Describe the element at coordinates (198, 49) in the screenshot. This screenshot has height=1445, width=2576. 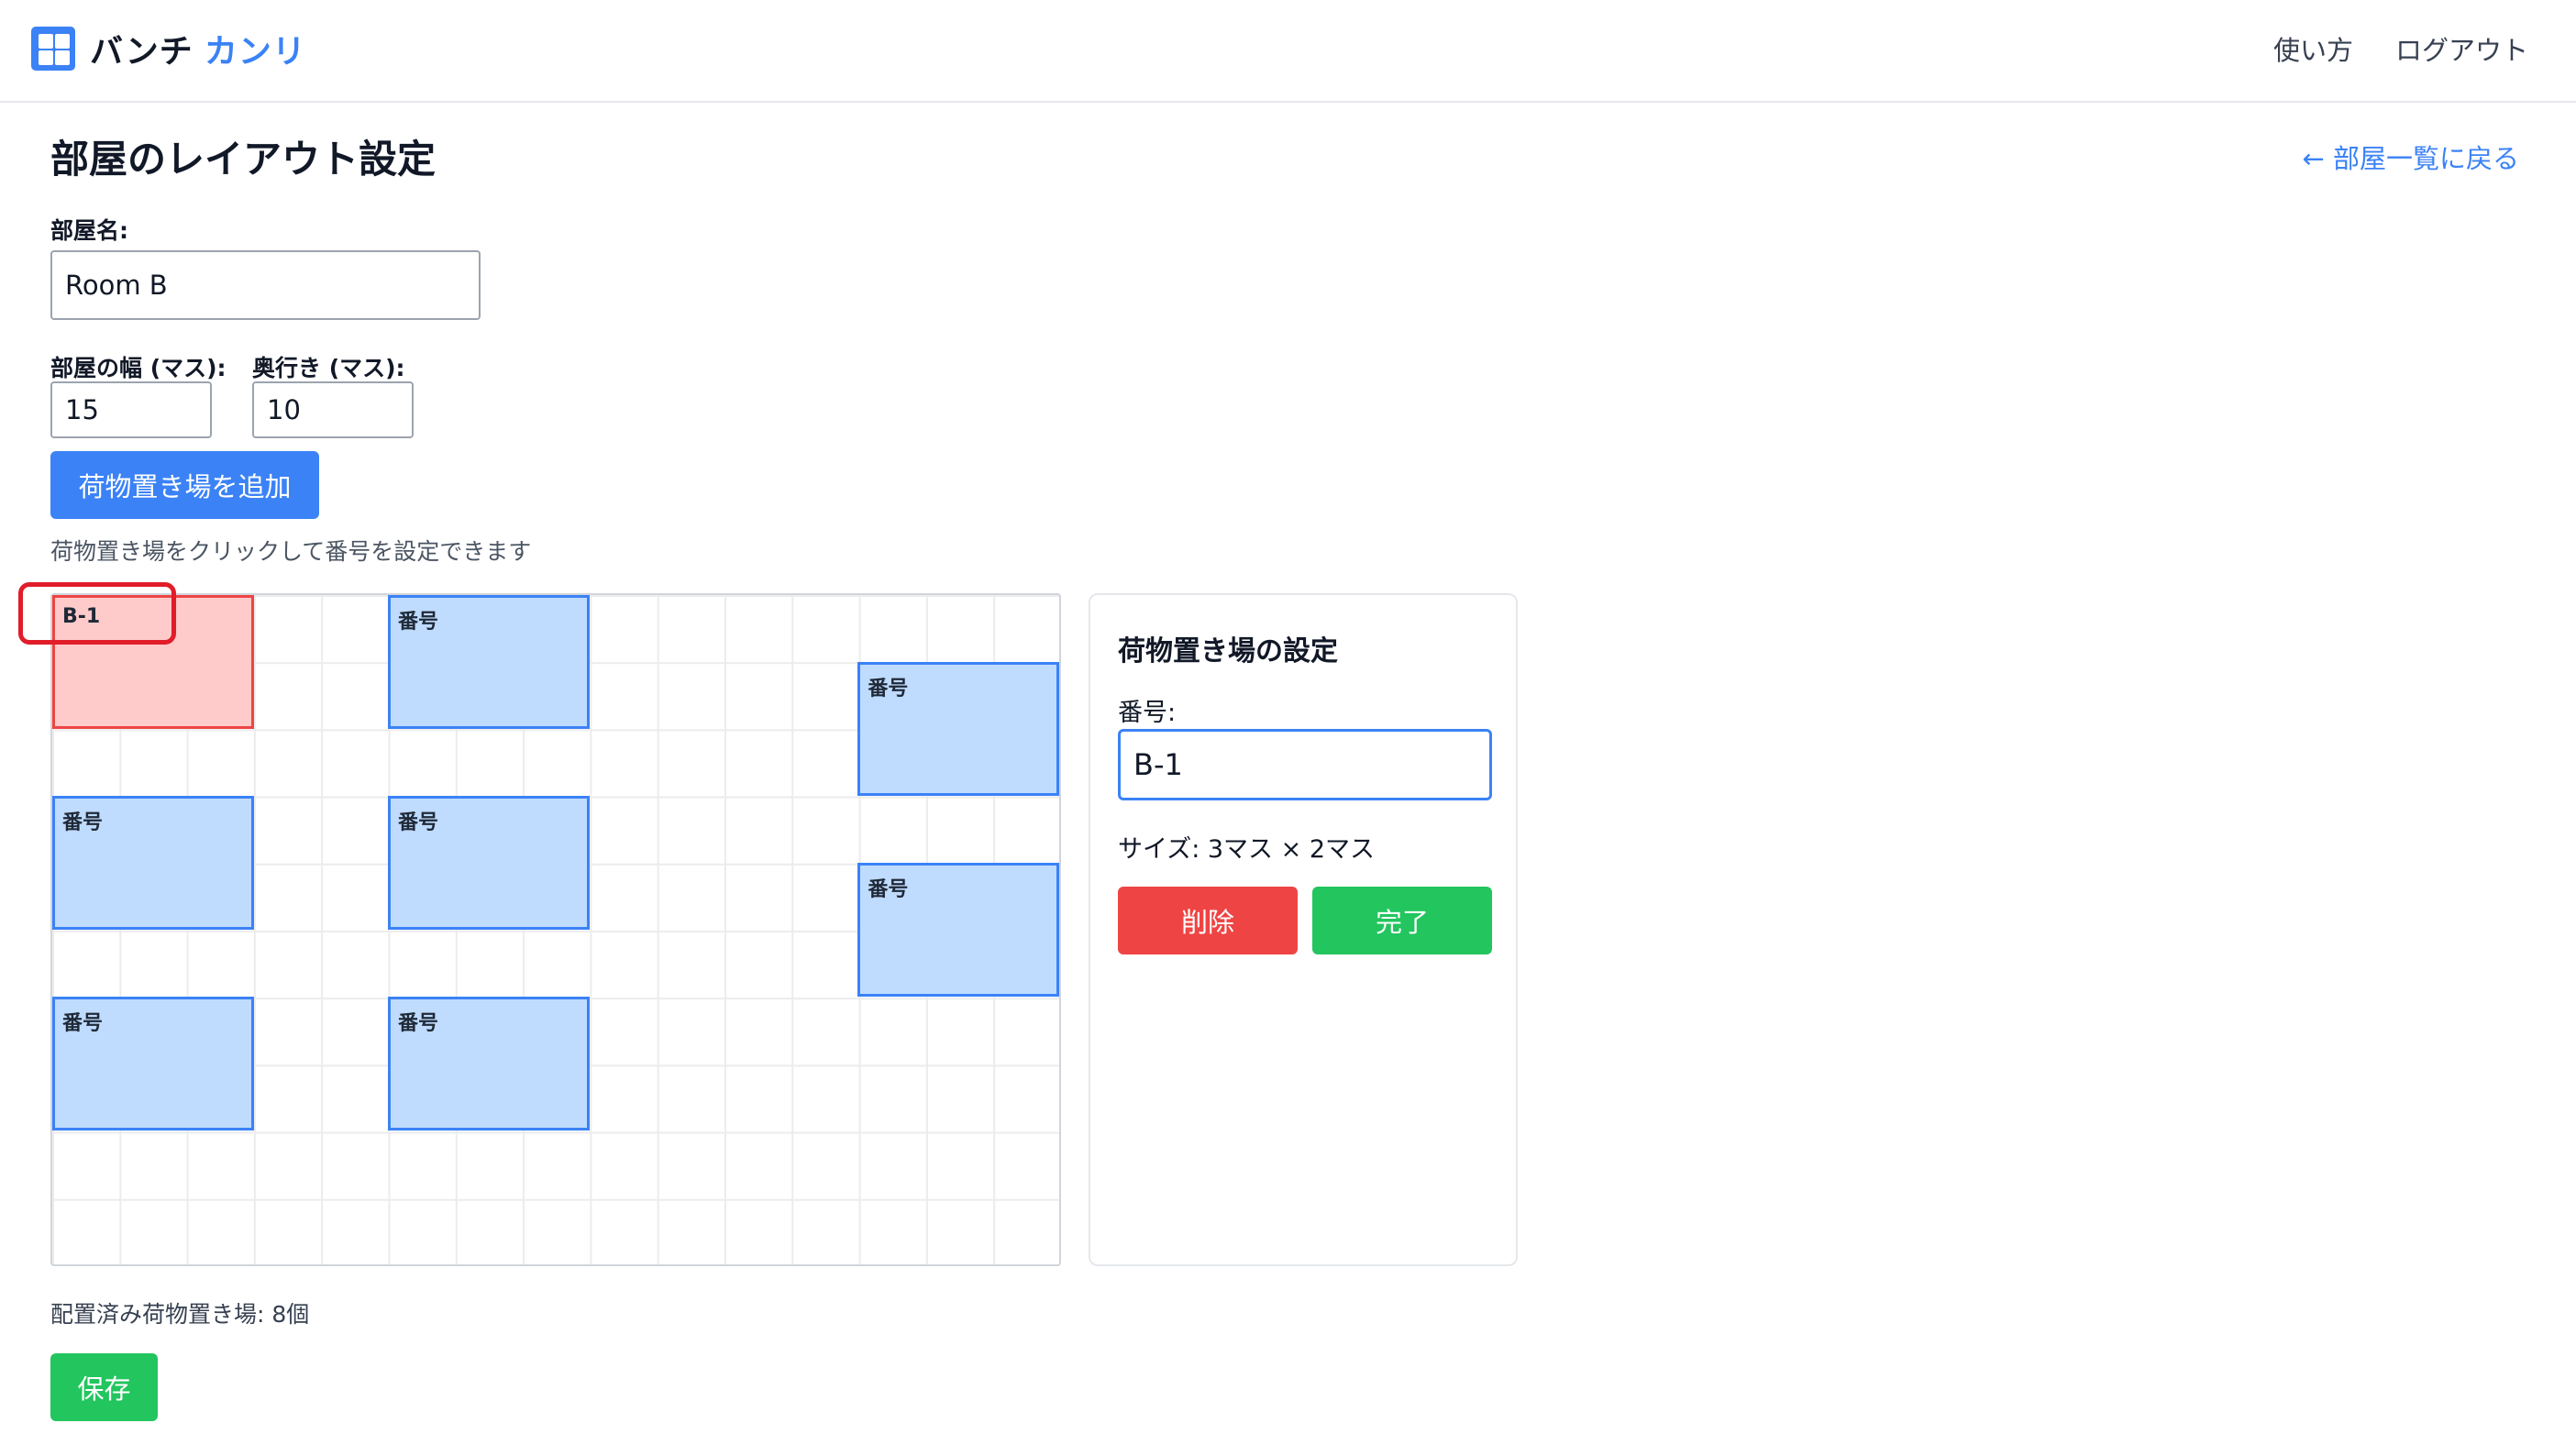
I see `app-name: バンチ カンリ` at that location.